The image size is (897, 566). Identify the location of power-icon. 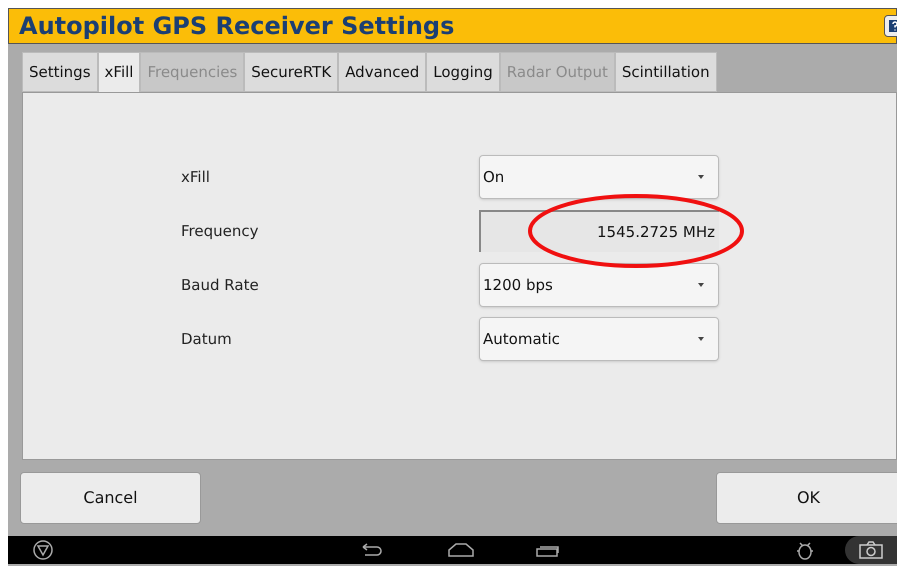
(43, 550).